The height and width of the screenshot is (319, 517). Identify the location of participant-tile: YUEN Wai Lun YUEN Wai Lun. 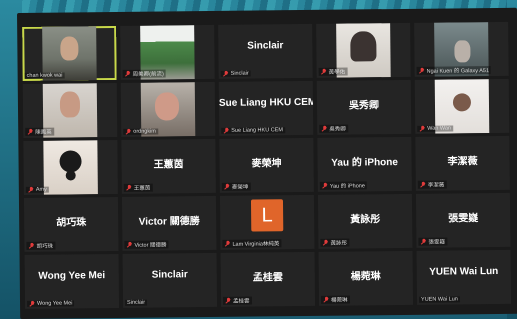
(464, 277).